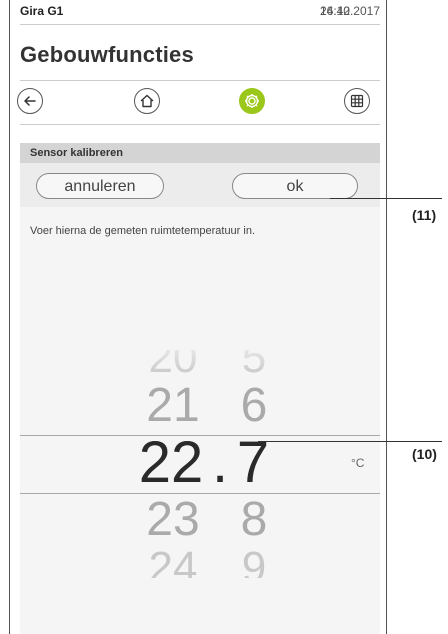  What do you see at coordinates (198, 103) in the screenshot?
I see `nav-bar` at bounding box center [198, 103].